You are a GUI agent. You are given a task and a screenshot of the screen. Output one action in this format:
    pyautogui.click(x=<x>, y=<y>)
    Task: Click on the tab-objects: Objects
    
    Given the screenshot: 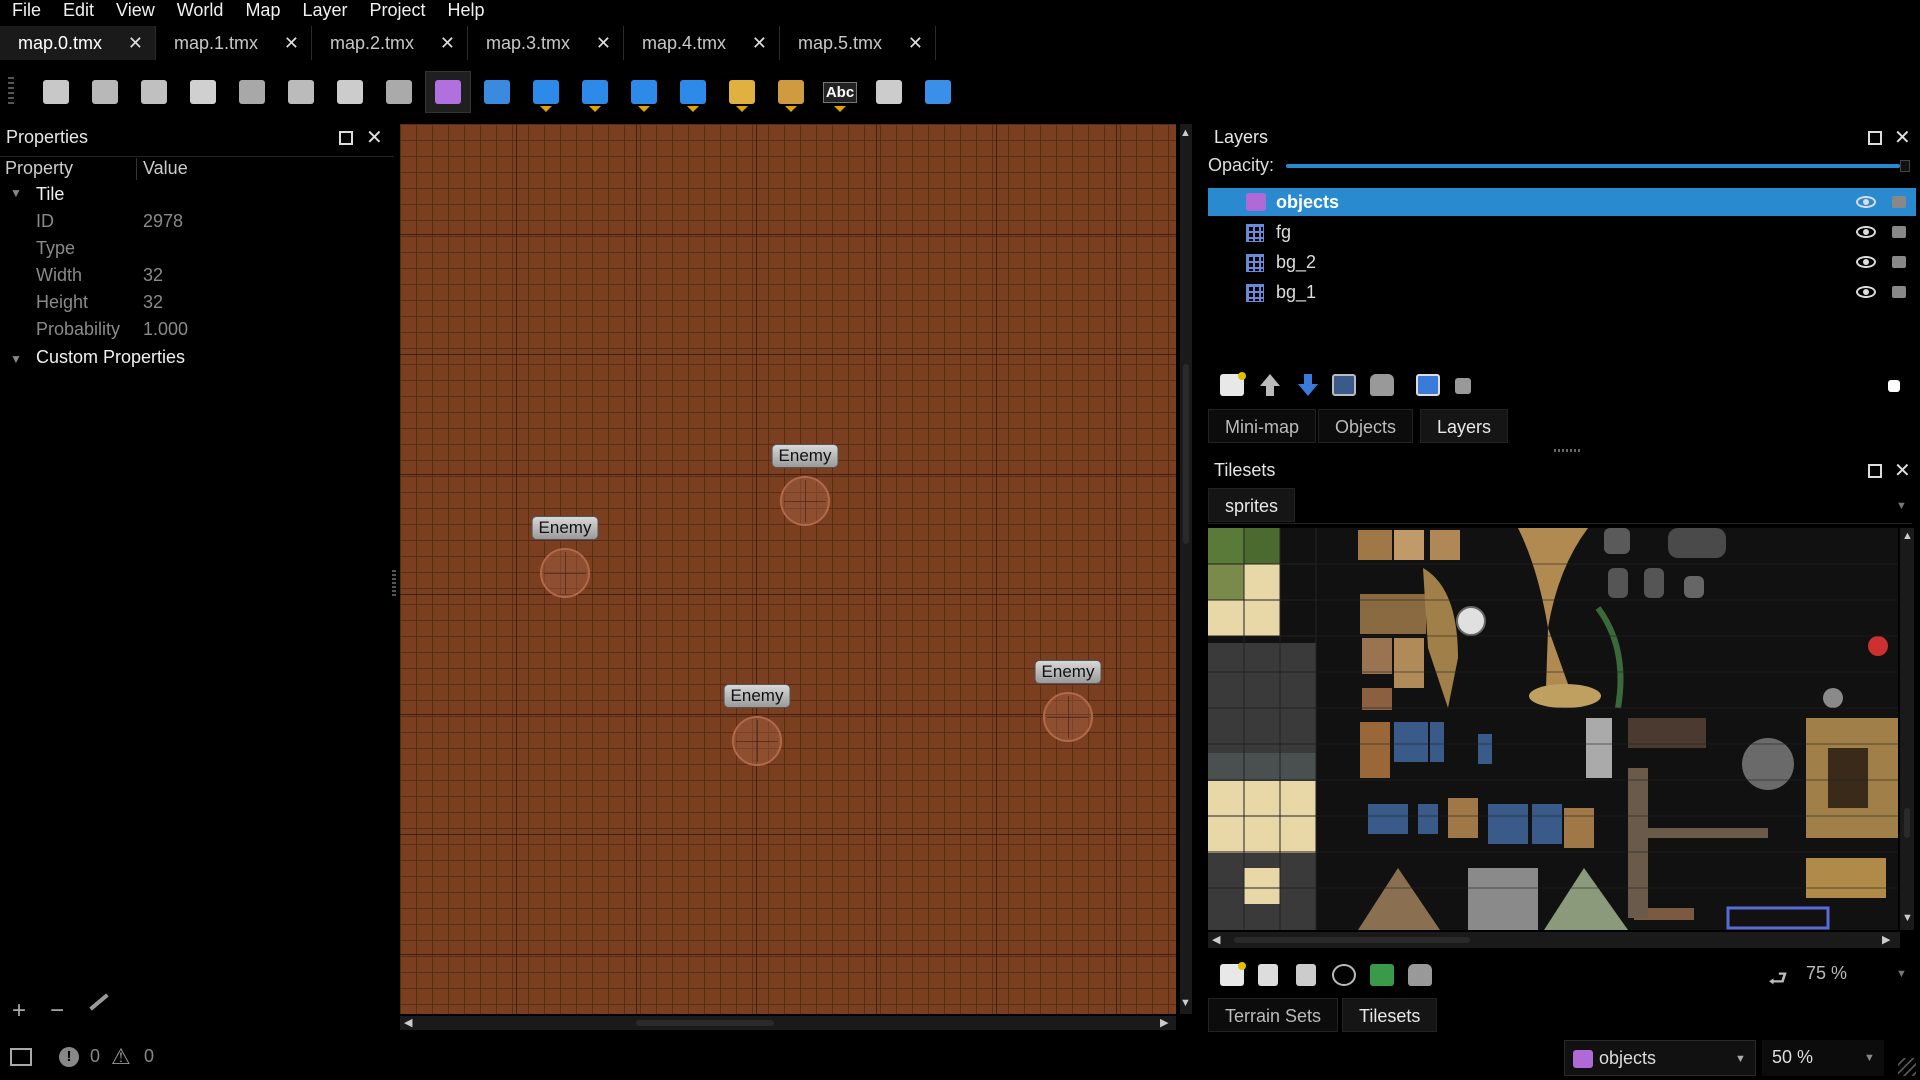 What is the action you would take?
    pyautogui.click(x=1366, y=426)
    